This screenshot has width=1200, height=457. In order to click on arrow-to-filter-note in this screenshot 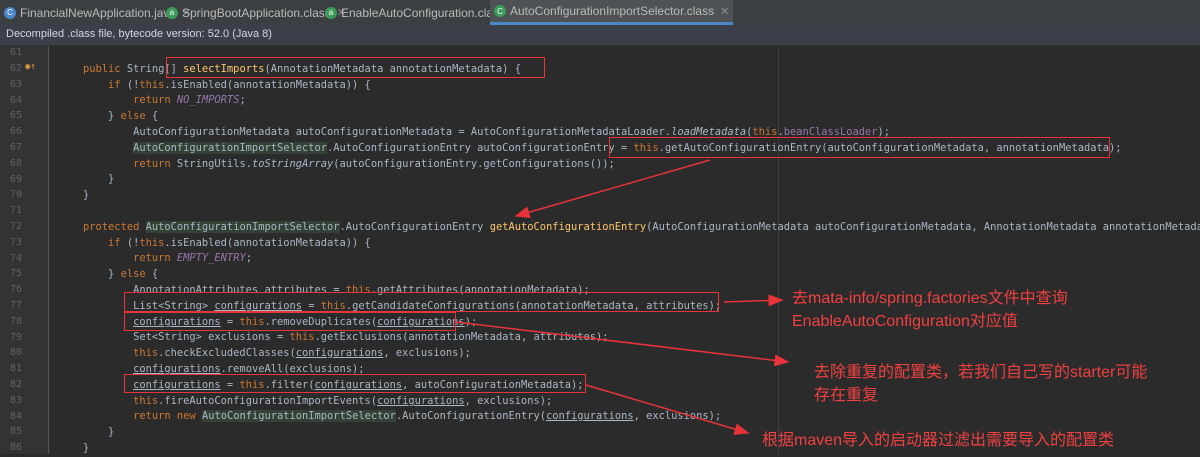, I will do `click(667, 409)`.